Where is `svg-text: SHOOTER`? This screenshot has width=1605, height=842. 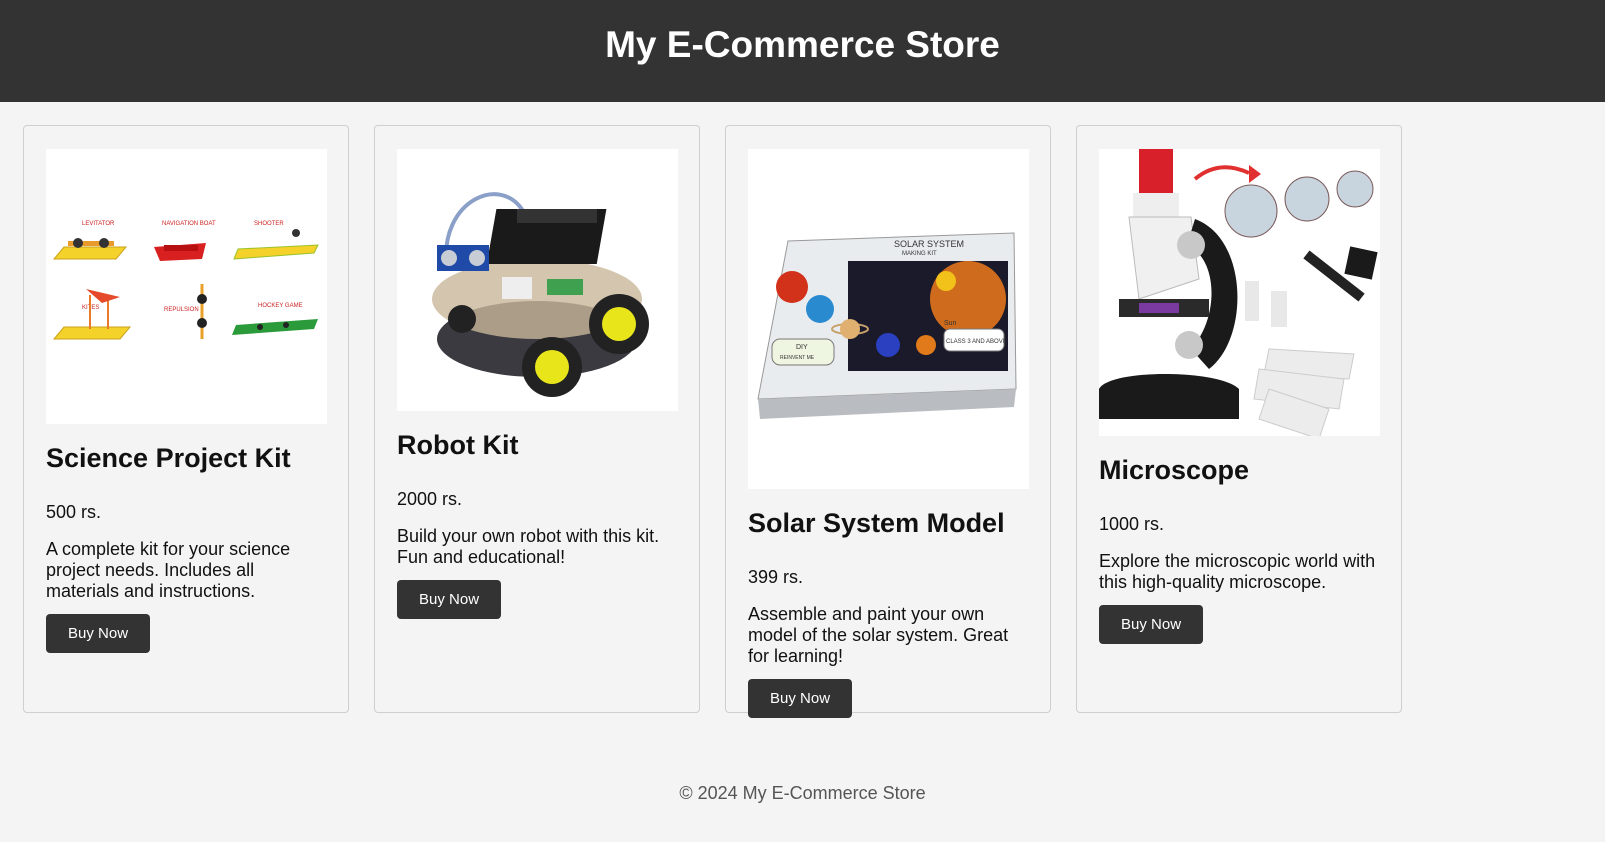
svg-text: SHOOTER is located at coordinates (269, 224).